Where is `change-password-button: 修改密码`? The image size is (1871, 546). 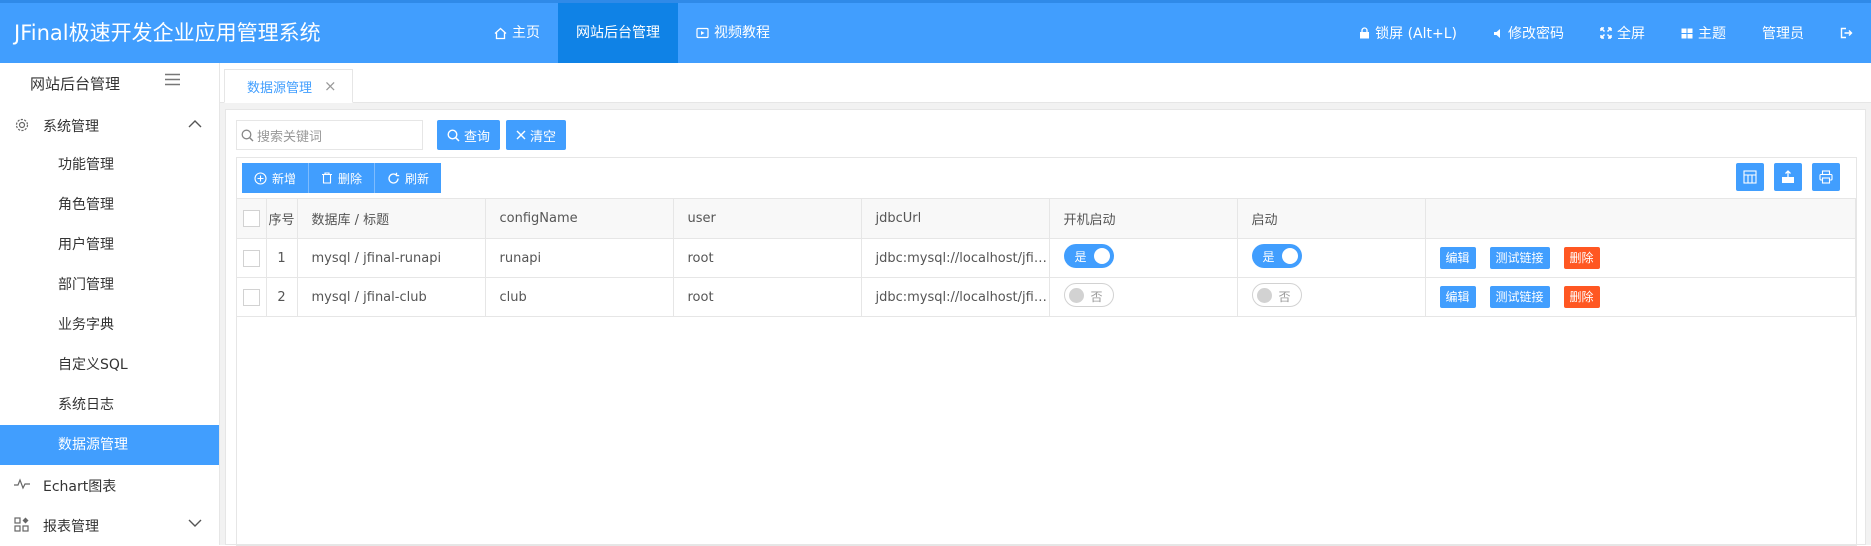 change-password-button: 修改密码 is located at coordinates (1528, 33).